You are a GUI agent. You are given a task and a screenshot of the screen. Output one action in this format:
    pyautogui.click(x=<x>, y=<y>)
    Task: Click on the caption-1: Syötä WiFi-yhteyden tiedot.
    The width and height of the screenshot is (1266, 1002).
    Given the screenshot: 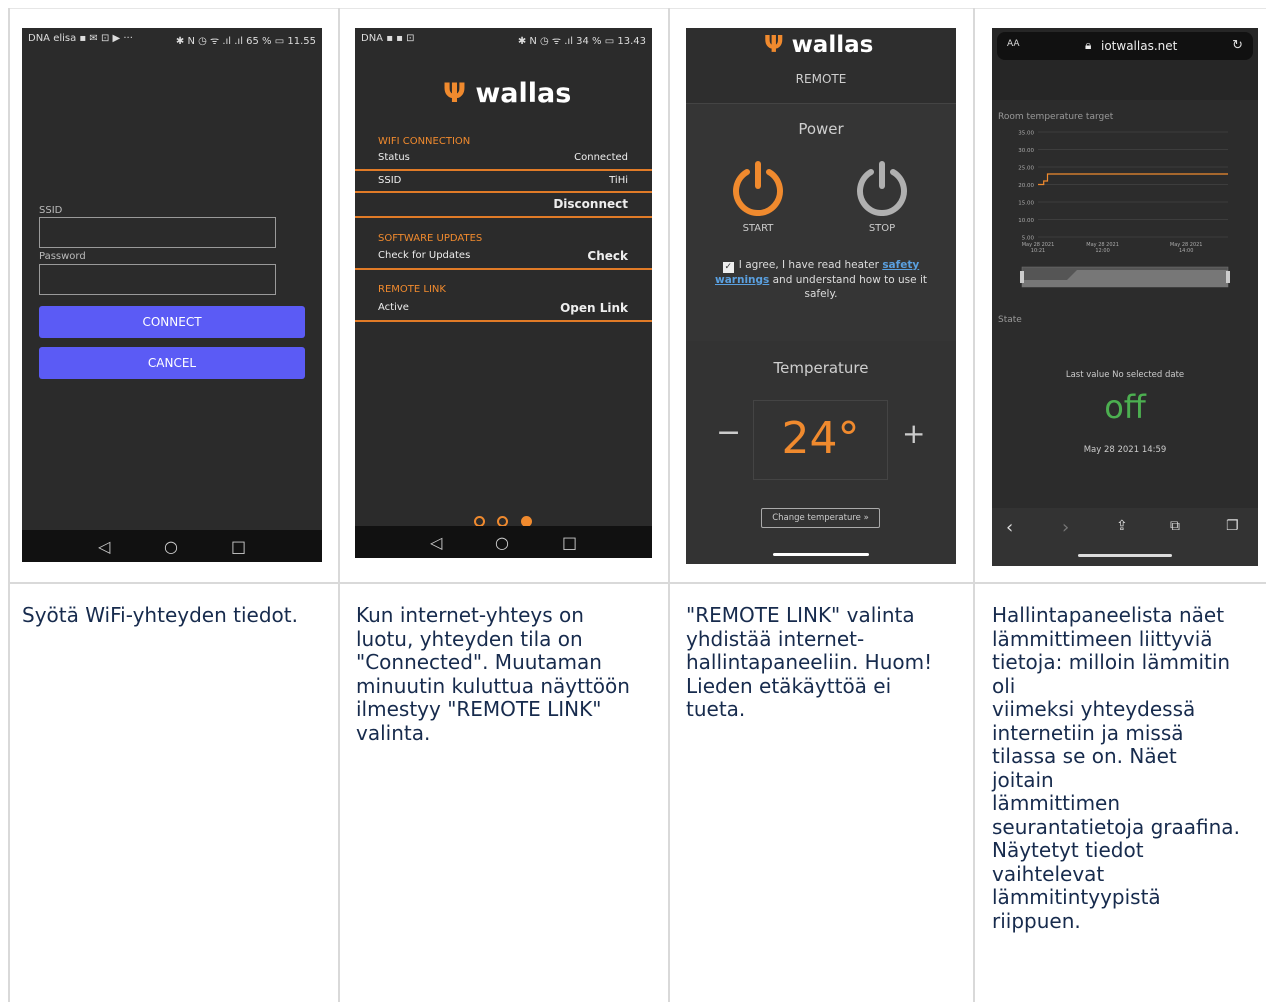 What is the action you would take?
    pyautogui.click(x=160, y=615)
    